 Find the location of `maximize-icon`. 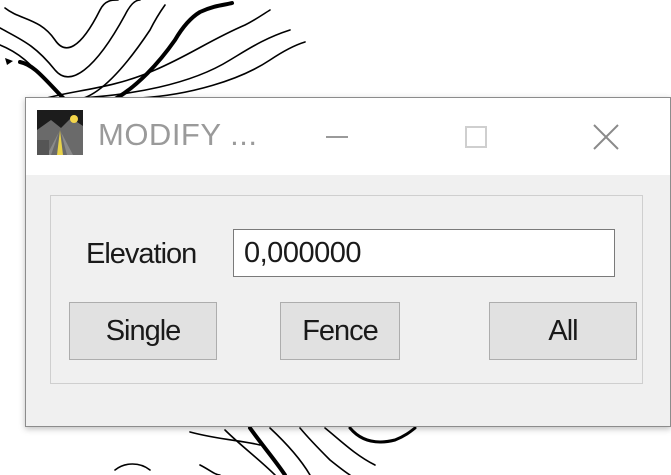

maximize-icon is located at coordinates (476, 136).